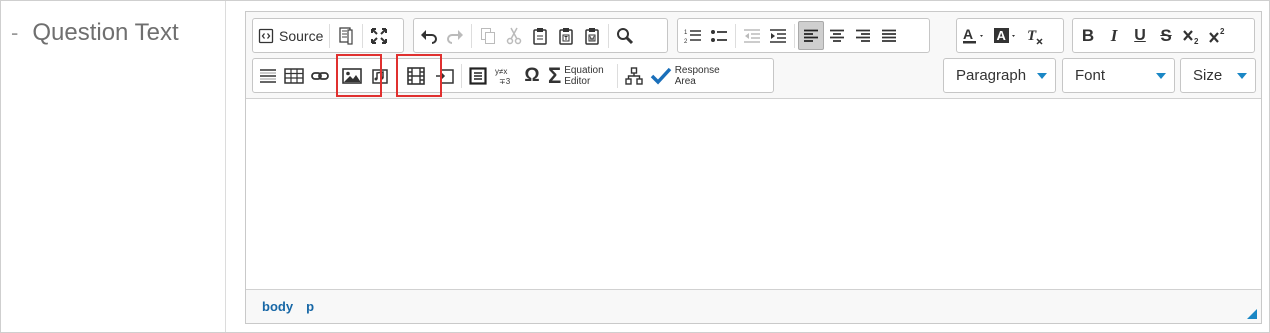 The height and width of the screenshot is (333, 1270). I want to click on svg-text: y≠x, so click(501, 71).